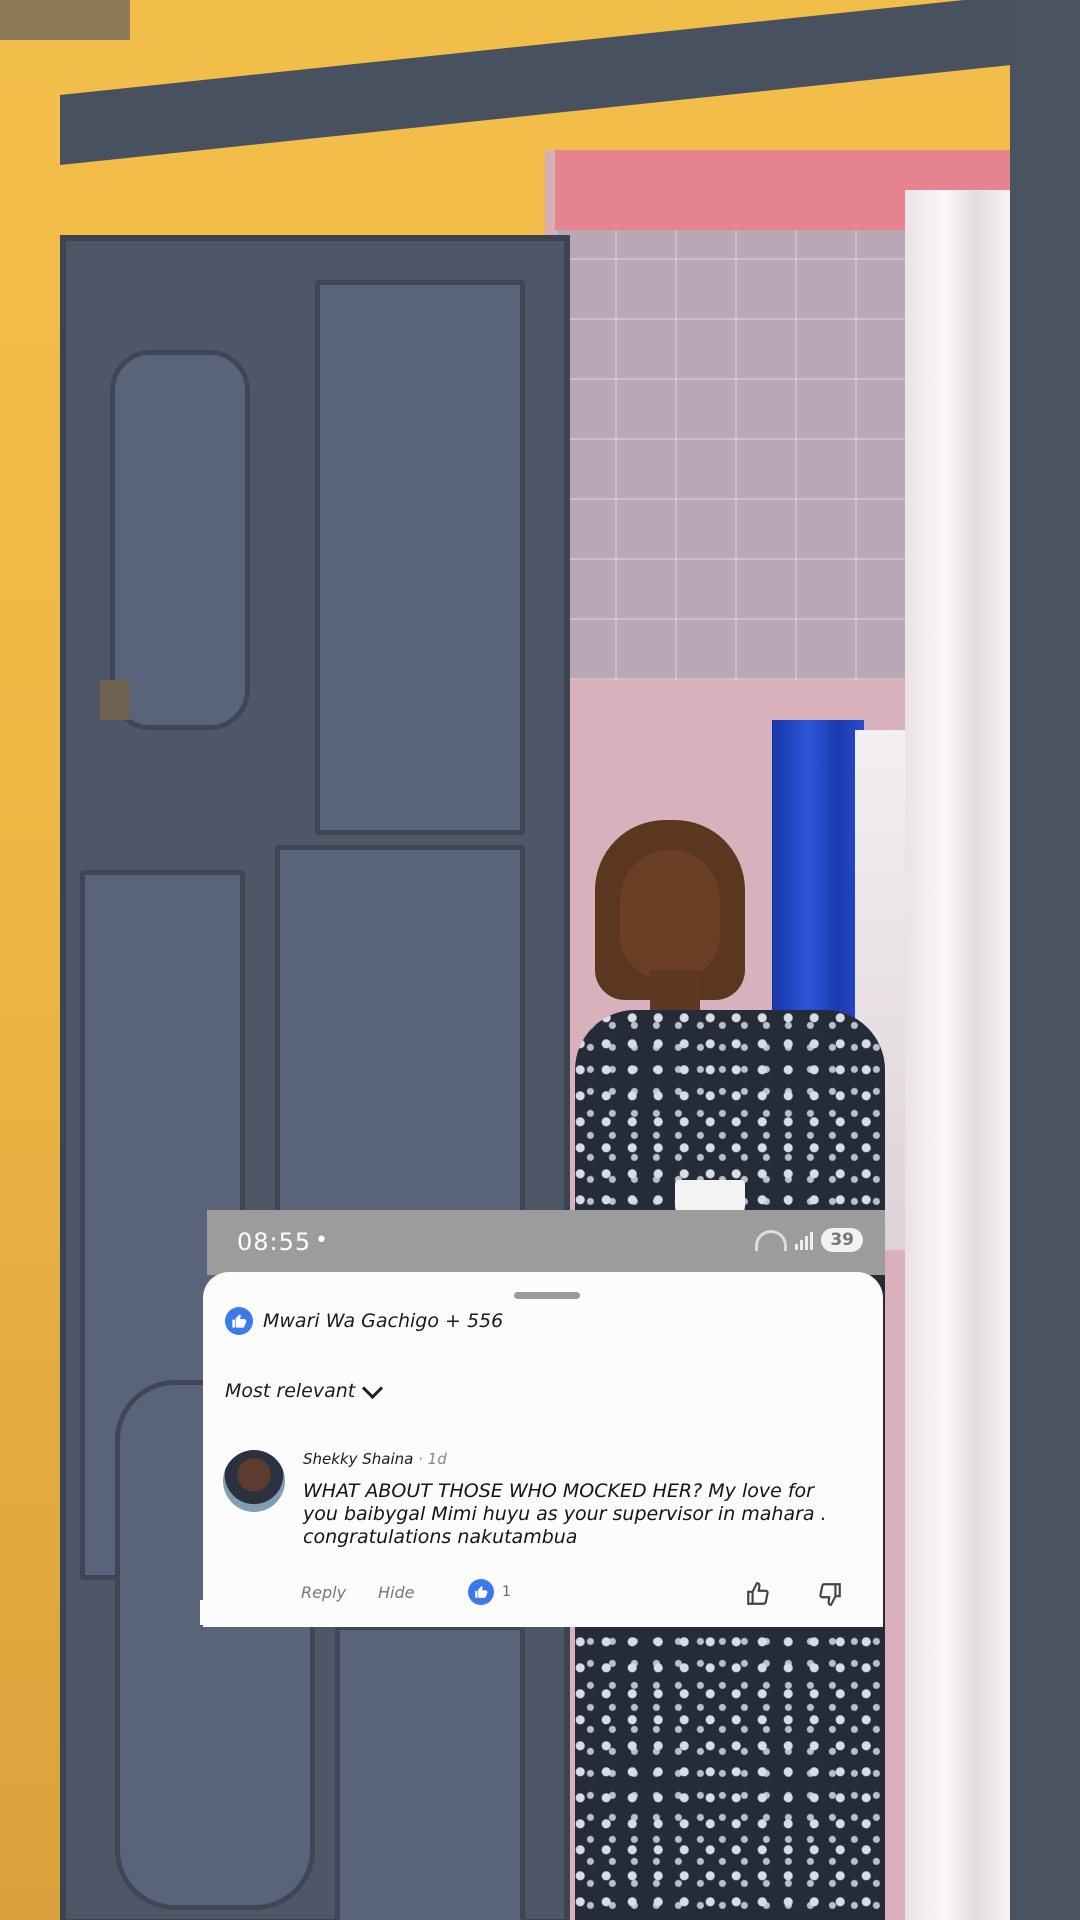 This screenshot has width=1080, height=1920. Describe the element at coordinates (383, 1321) in the screenshot. I see `reactions-label: Mwari Wa Gachigo + 556` at that location.